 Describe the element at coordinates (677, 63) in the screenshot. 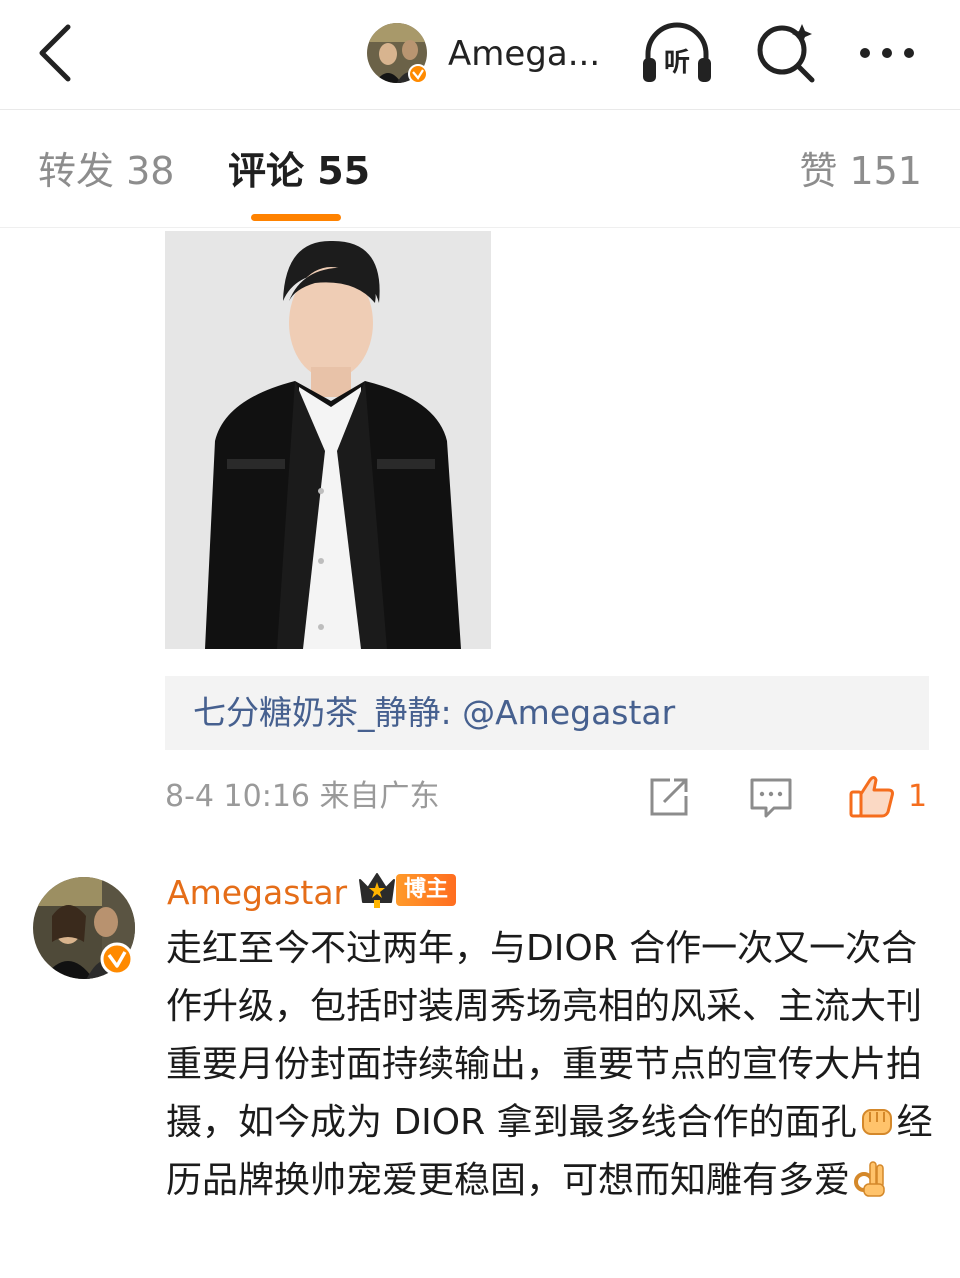

I see `svg-text: 听` at that location.